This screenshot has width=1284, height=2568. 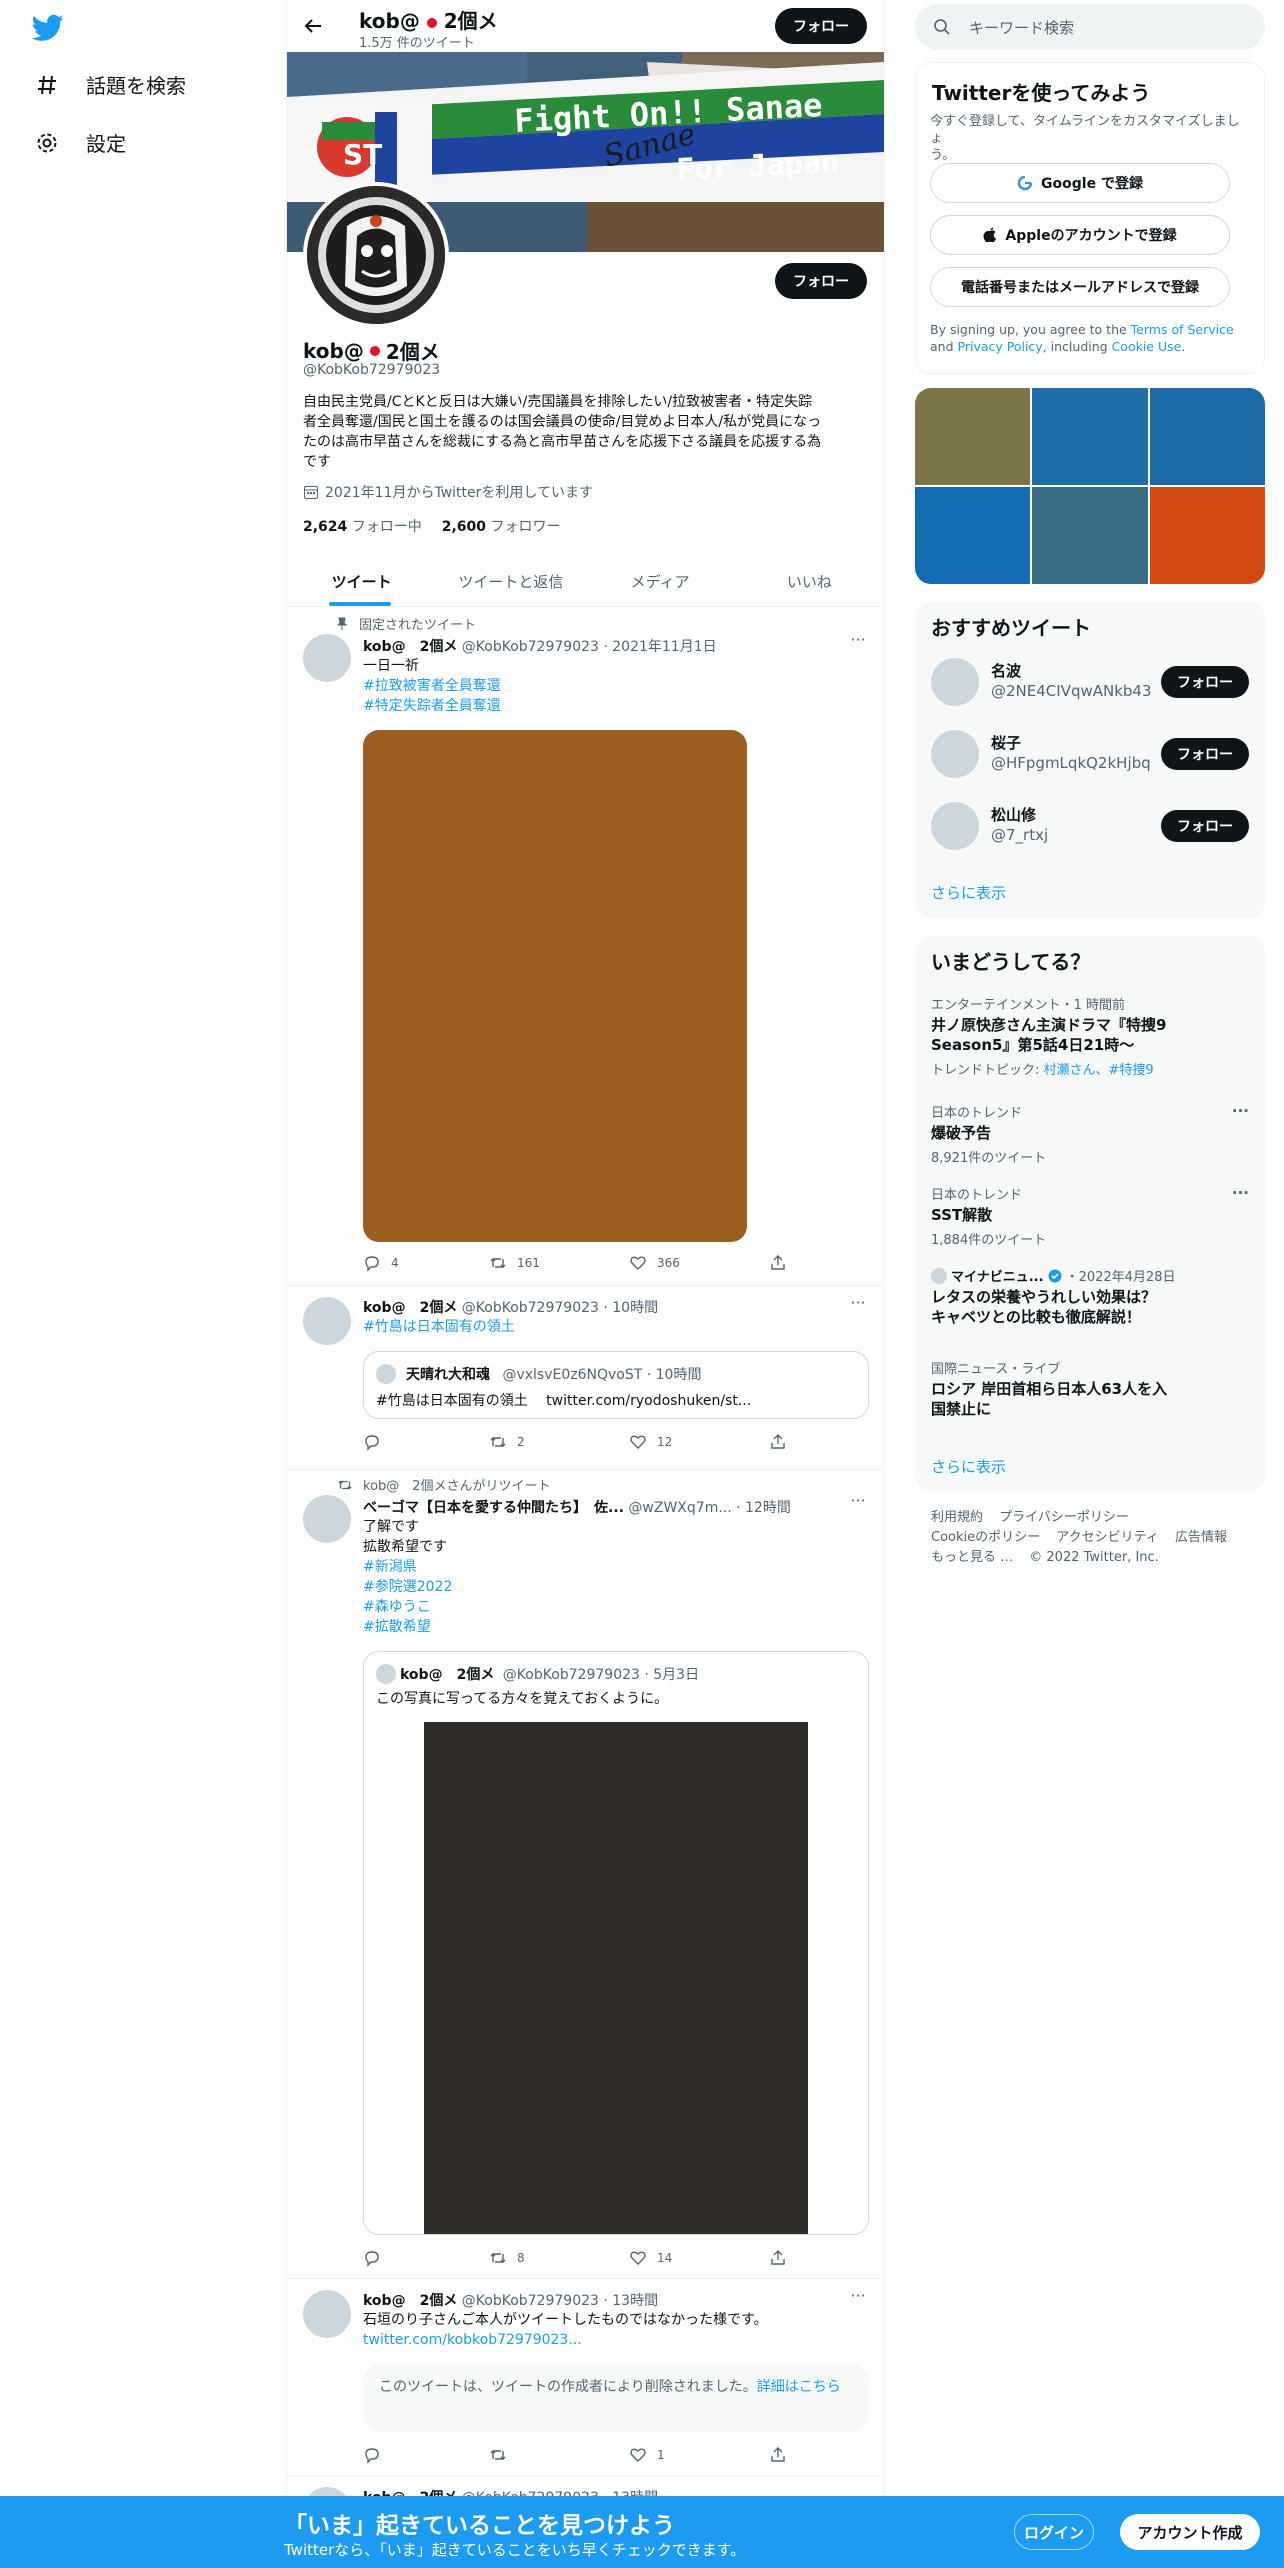 I want to click on footer-link: 広告情報, so click(x=1201, y=1537).